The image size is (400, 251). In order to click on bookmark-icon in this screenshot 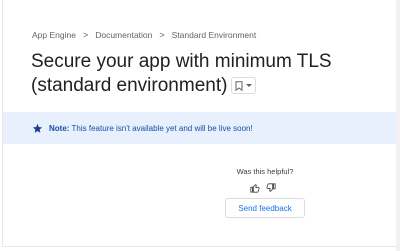, I will do `click(239, 86)`.